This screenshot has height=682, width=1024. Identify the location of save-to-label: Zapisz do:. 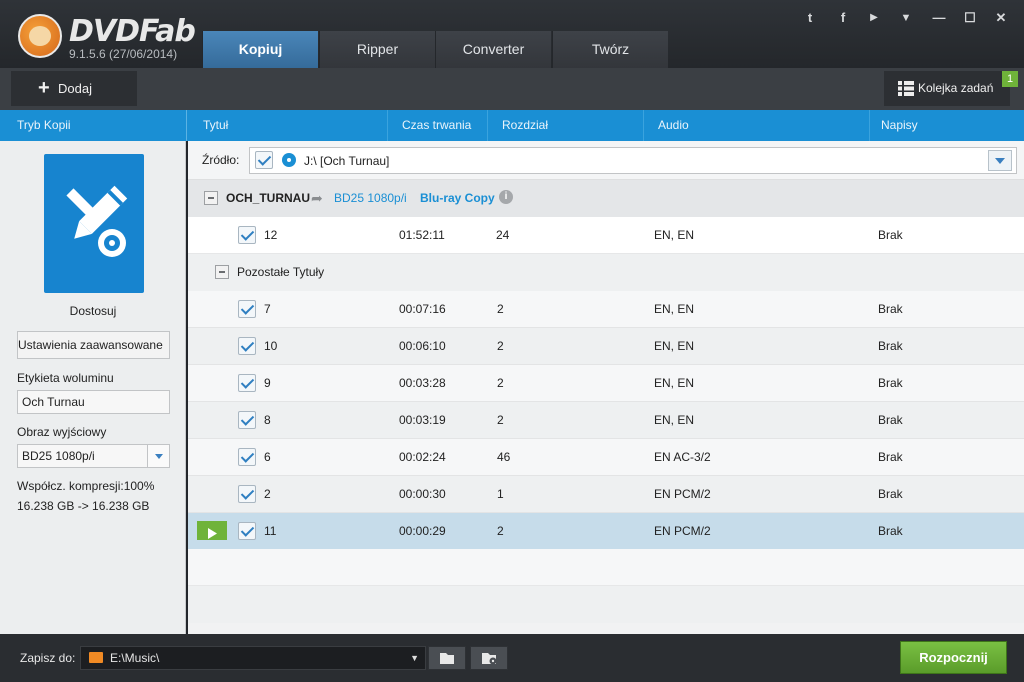
(48, 658).